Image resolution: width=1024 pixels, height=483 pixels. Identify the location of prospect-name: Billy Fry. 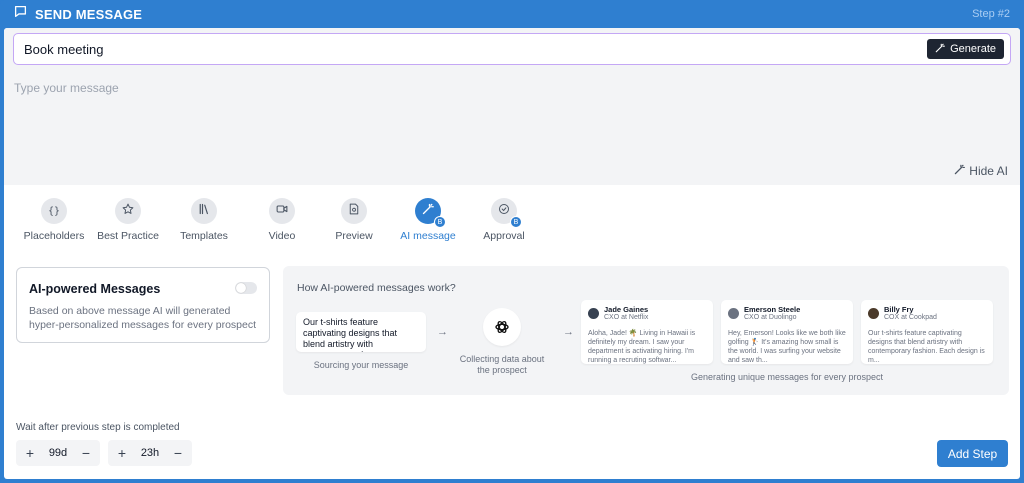
(899, 309).